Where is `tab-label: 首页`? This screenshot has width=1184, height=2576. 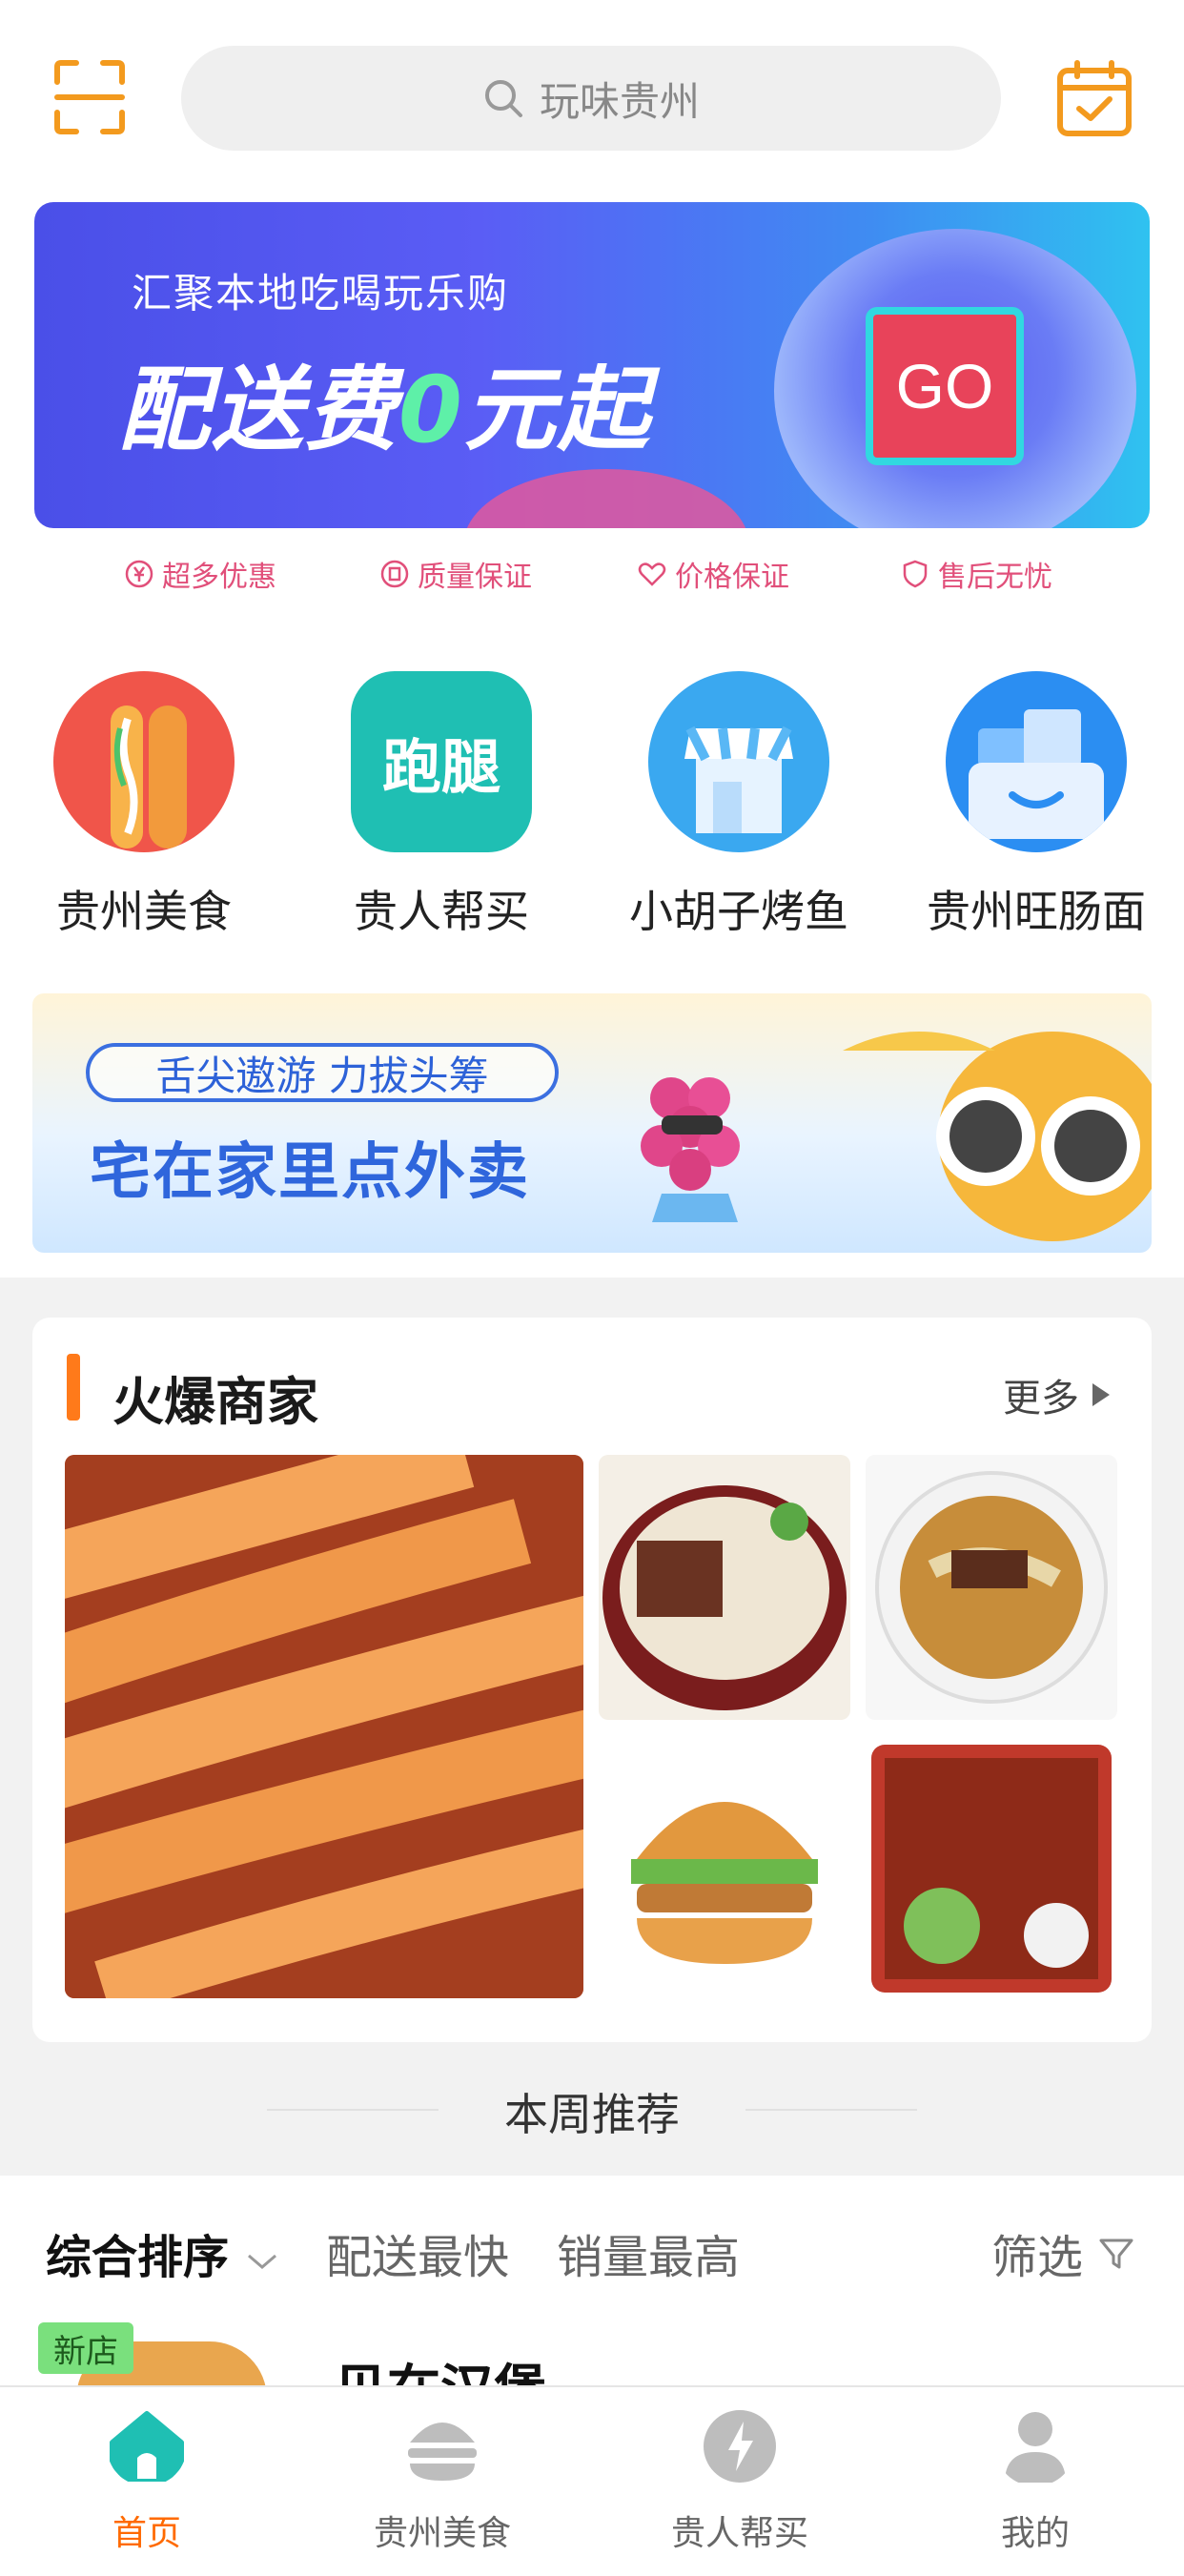
tab-label: 首页 is located at coordinates (146, 2533).